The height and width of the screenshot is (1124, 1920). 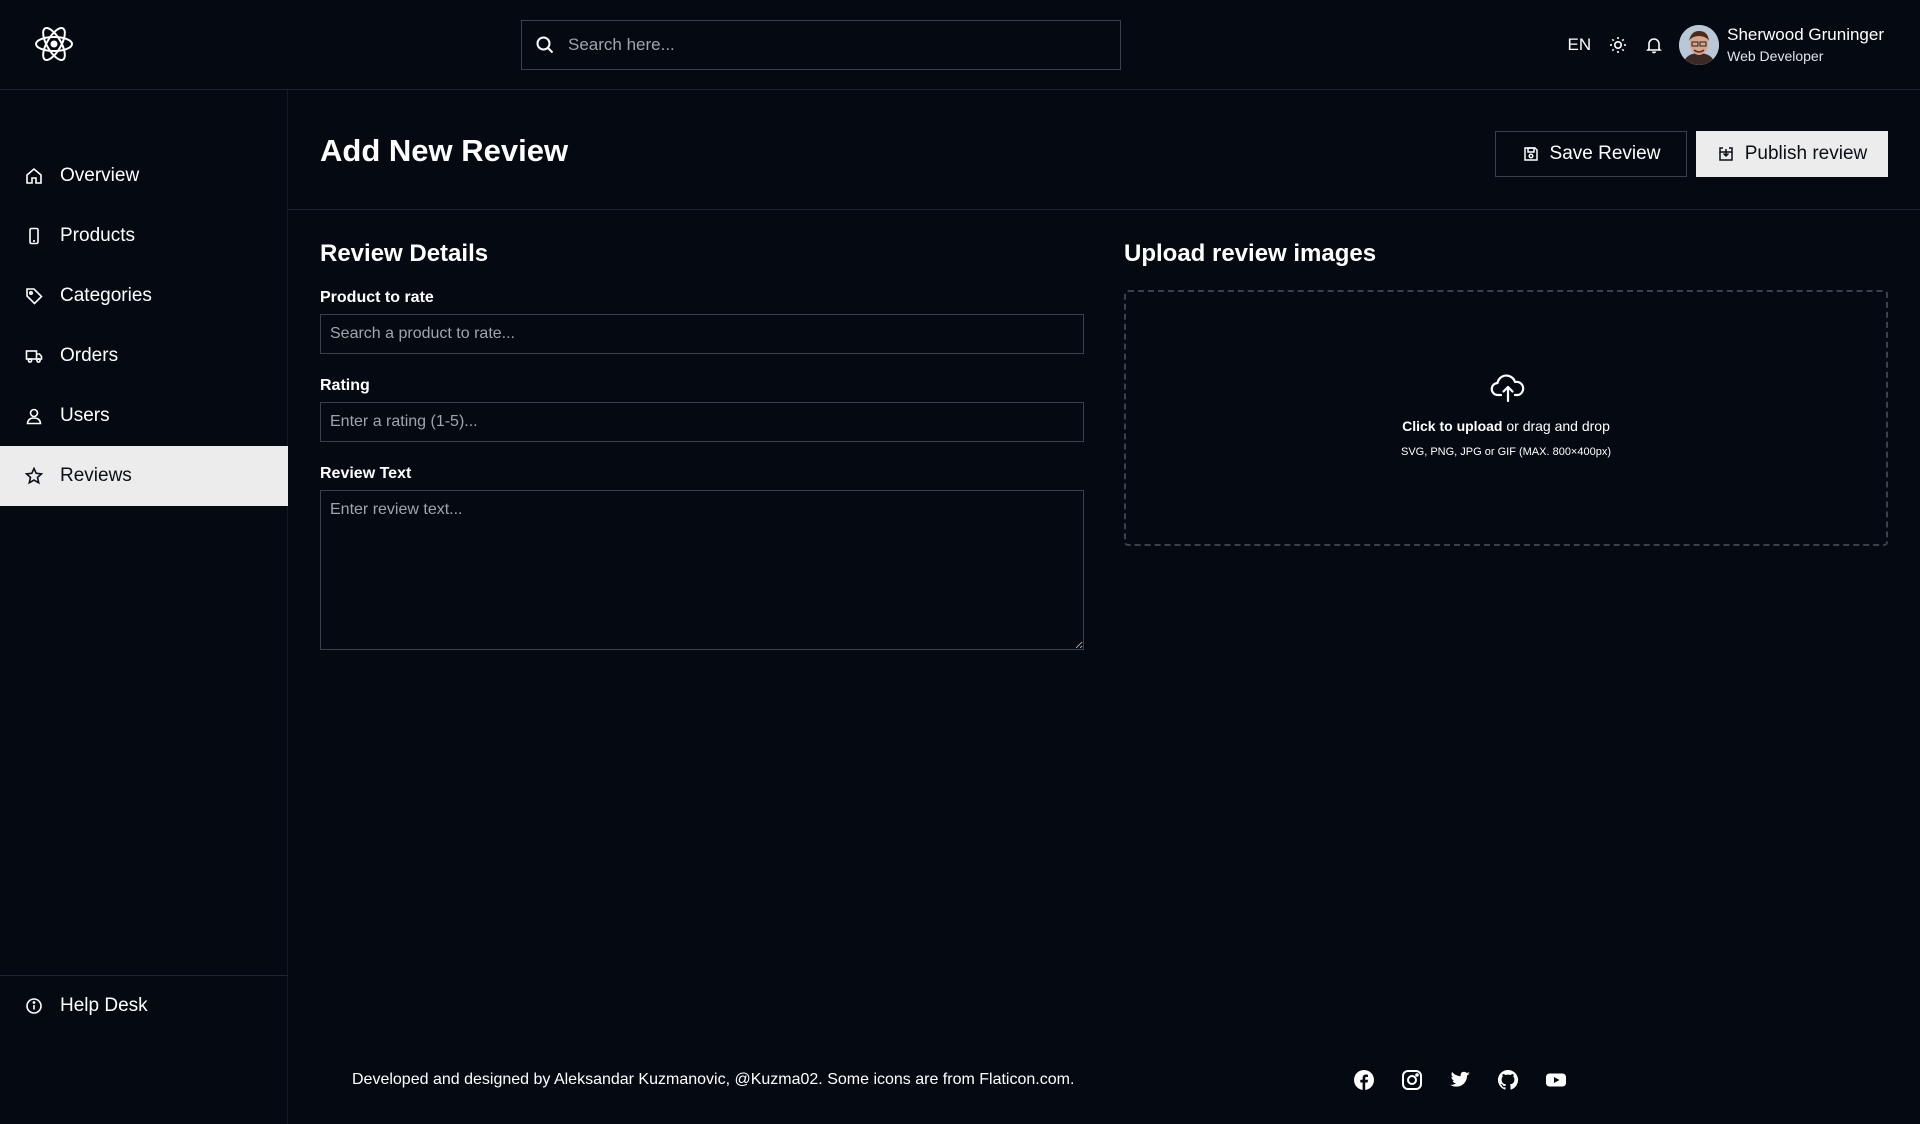 I want to click on review-details-title: Review Details, so click(x=404, y=253).